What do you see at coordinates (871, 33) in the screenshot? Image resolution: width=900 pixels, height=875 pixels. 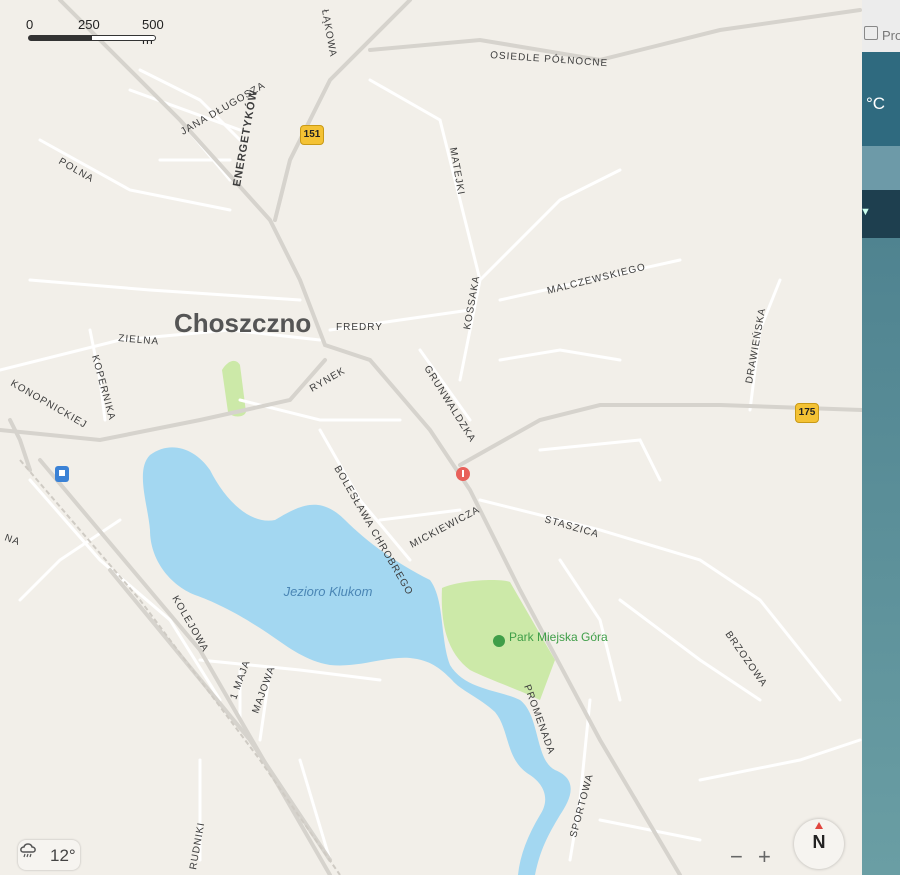 I see `panel-icon` at bounding box center [871, 33].